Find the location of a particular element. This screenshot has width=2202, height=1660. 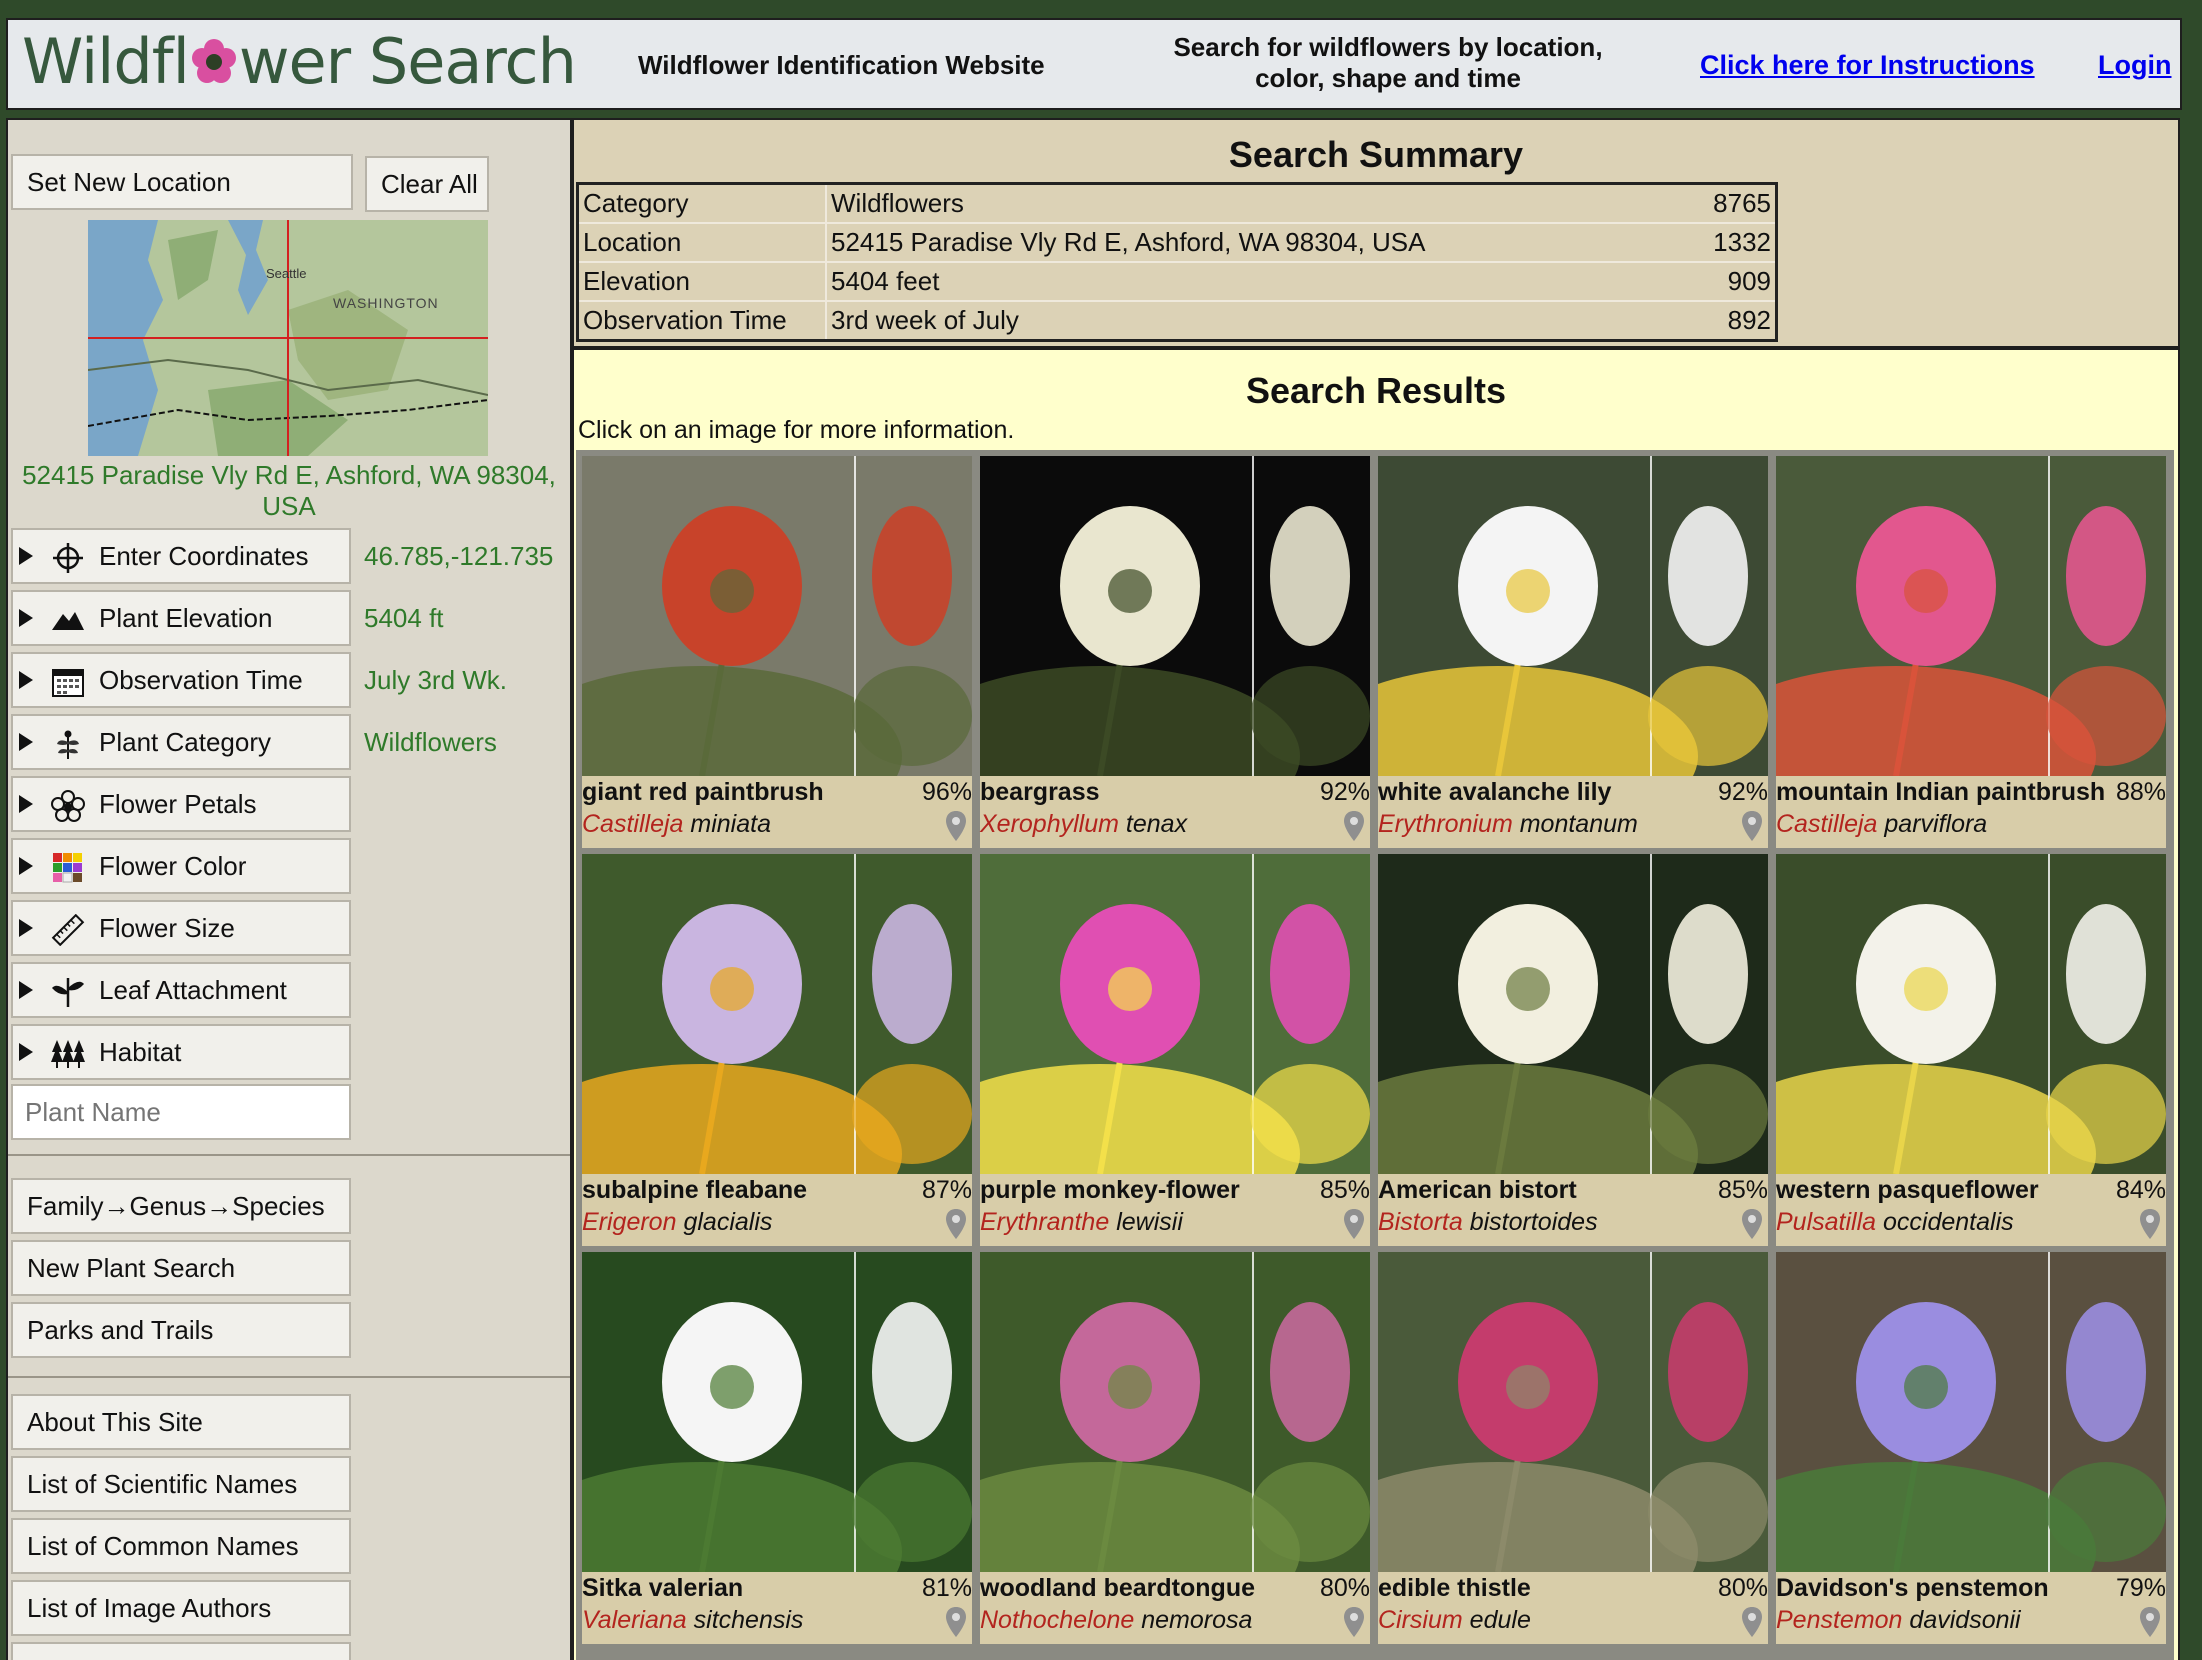

common-name: purple monkey-flower is located at coordinates (1110, 1190).